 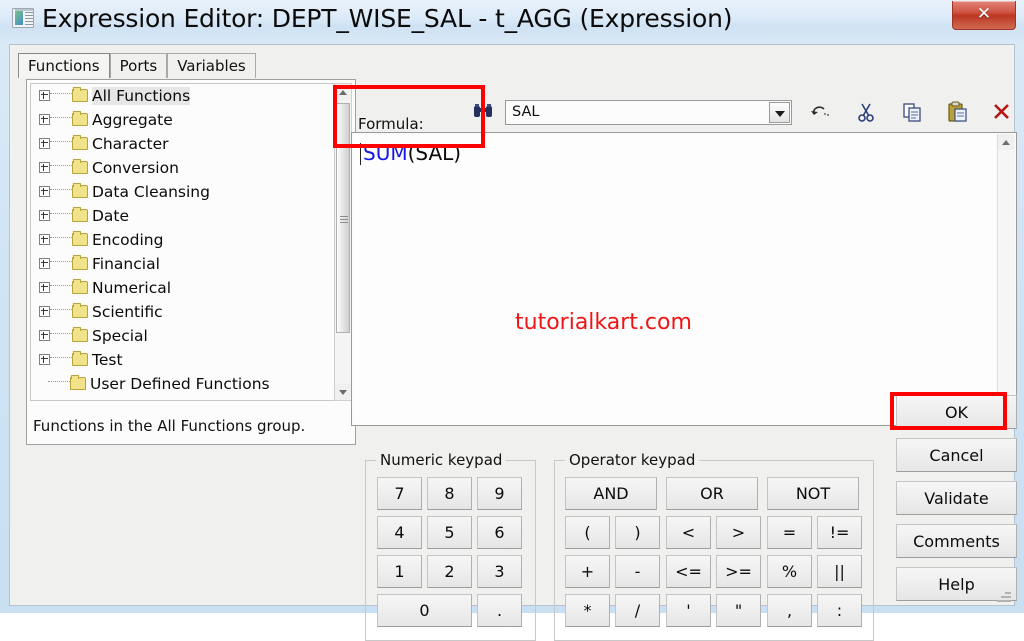 I want to click on tree-scrollbar-thumb, so click(x=343, y=218).